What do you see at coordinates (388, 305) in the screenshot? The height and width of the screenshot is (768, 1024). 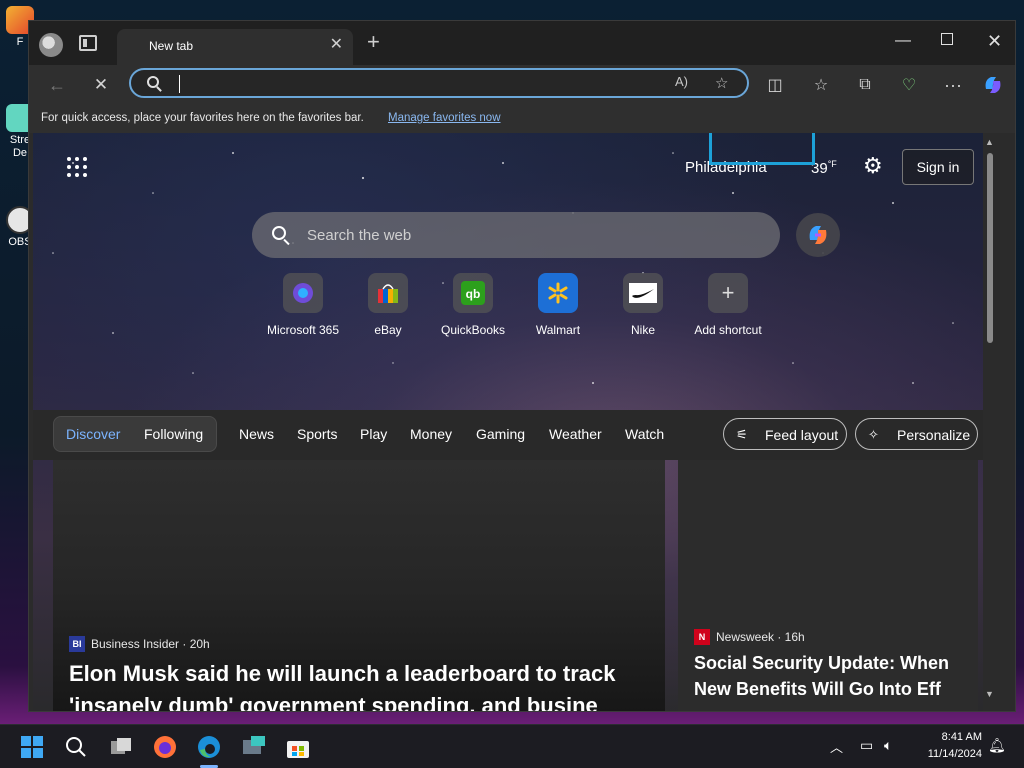 I see `shortcut-ebay: eBay` at bounding box center [388, 305].